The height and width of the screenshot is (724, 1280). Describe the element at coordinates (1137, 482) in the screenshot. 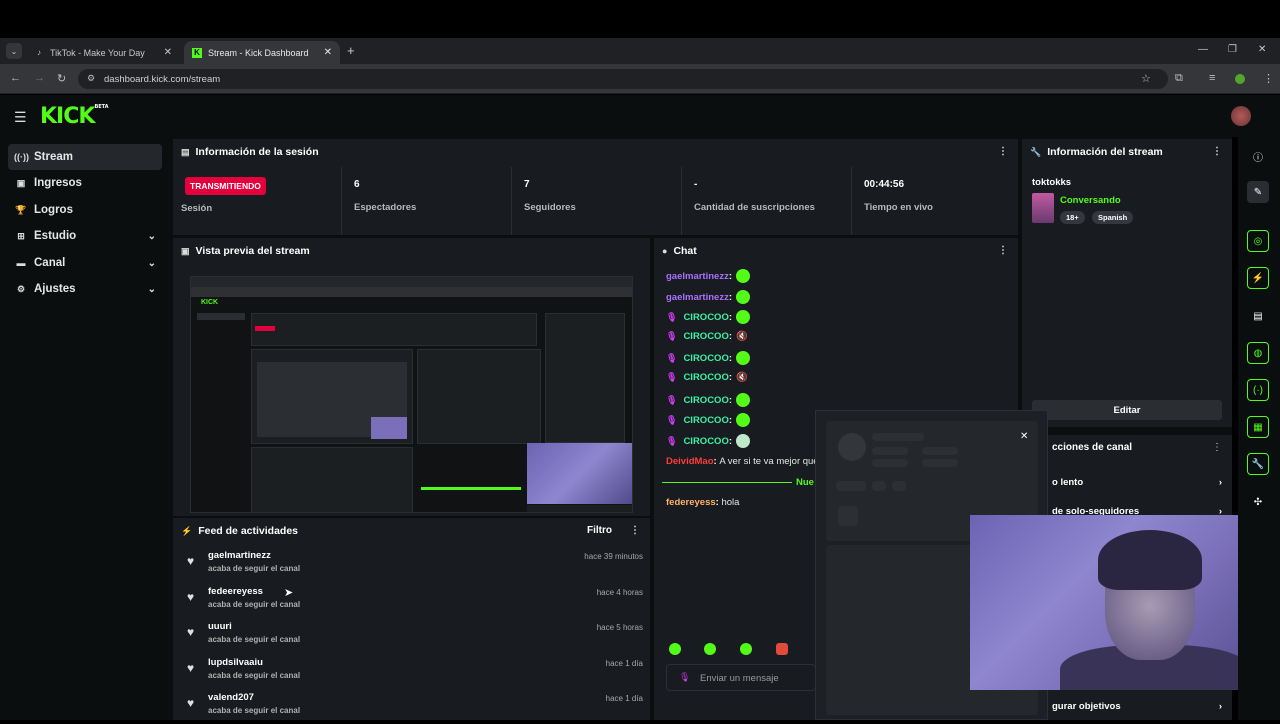

I see `action-slow-mode: o lento ›` at that location.